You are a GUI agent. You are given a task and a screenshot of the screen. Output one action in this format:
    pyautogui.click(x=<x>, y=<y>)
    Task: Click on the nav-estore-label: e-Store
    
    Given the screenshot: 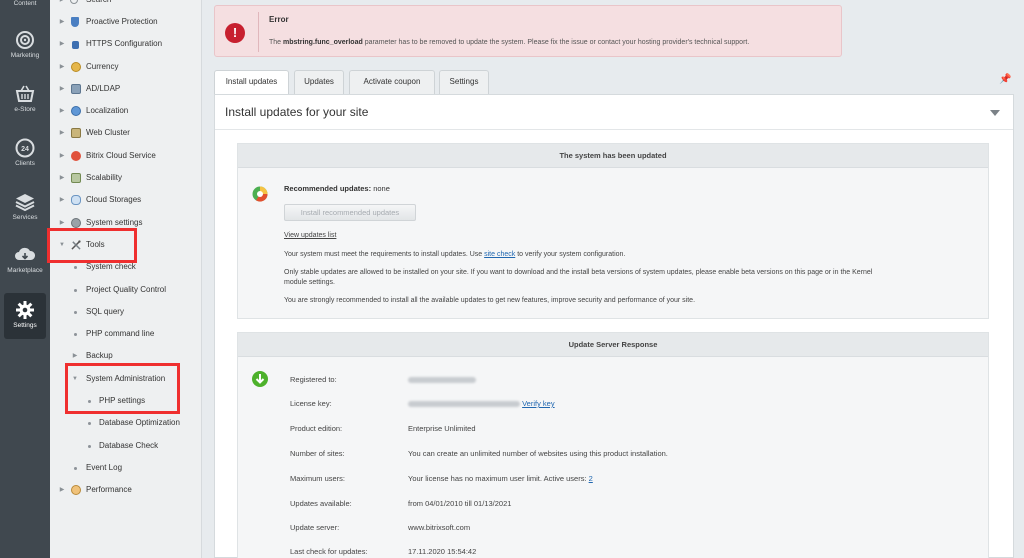 What is the action you would take?
    pyautogui.click(x=25, y=109)
    